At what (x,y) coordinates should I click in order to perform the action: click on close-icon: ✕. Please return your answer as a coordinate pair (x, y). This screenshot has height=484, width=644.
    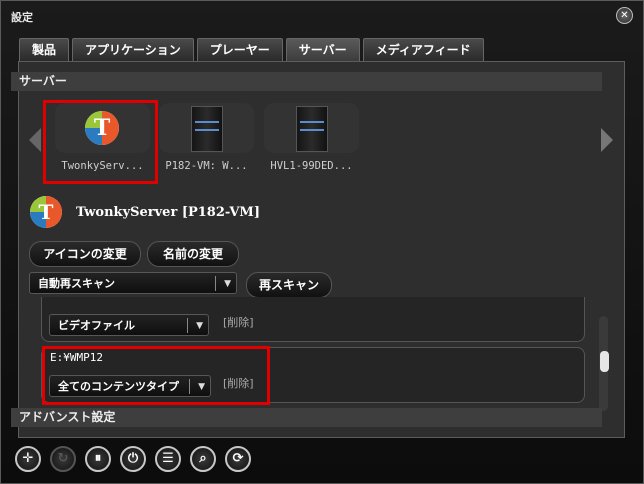
    Looking at the image, I should click on (624, 15).